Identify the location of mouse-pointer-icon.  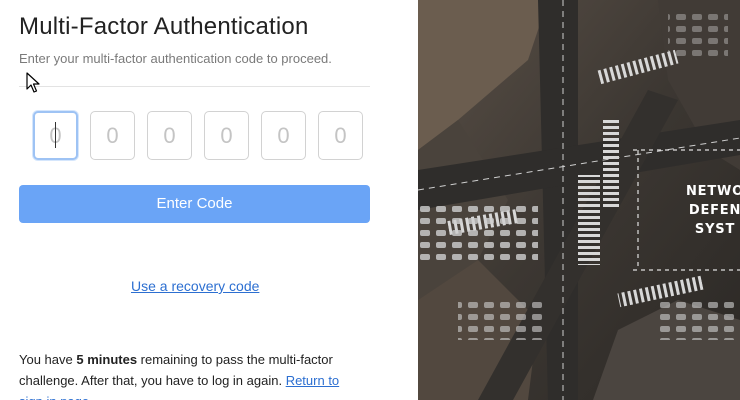
(33, 82).